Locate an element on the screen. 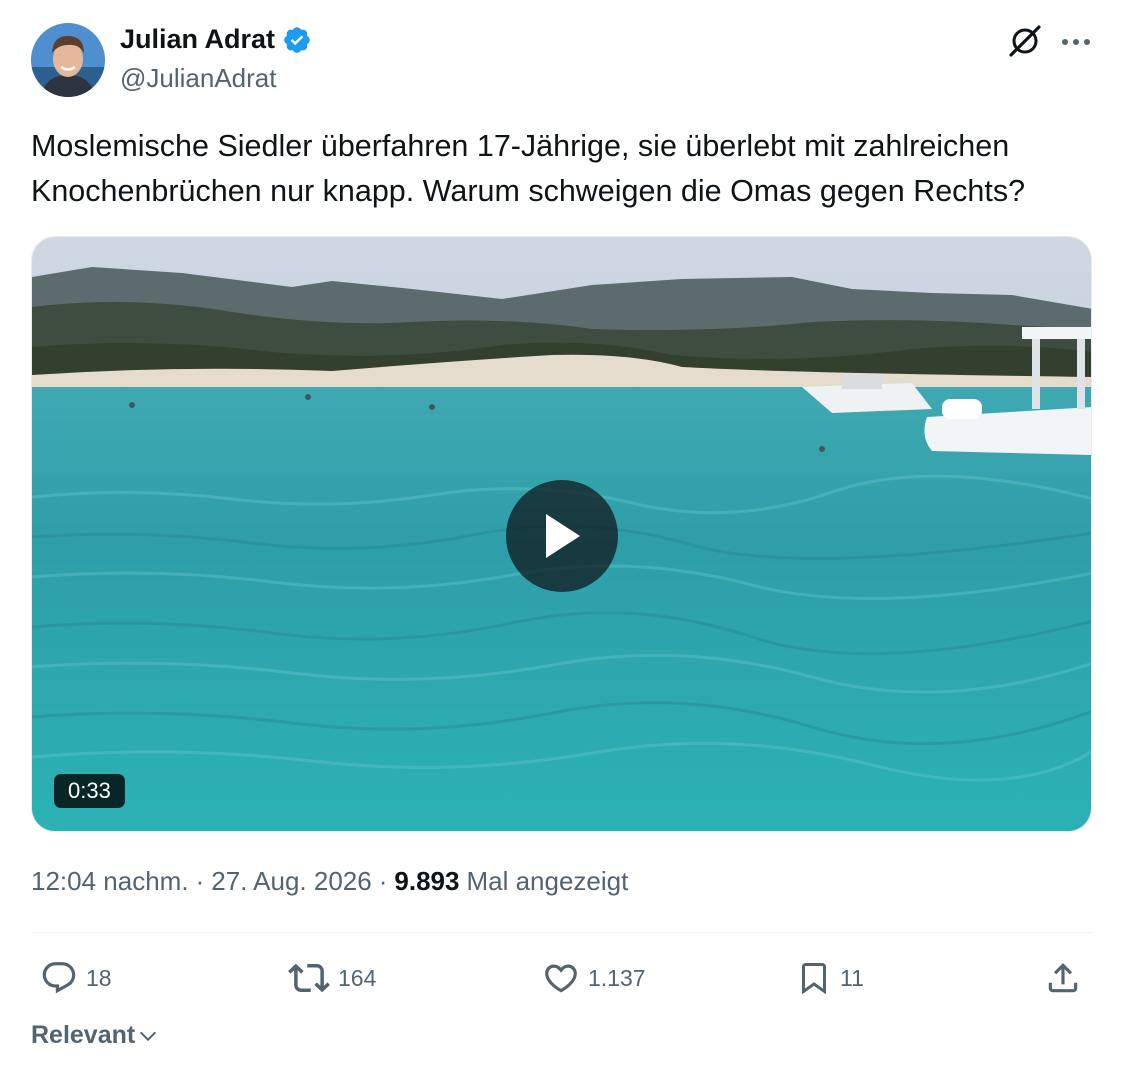 The height and width of the screenshot is (1076, 1123). play-icon is located at coordinates (563, 536).